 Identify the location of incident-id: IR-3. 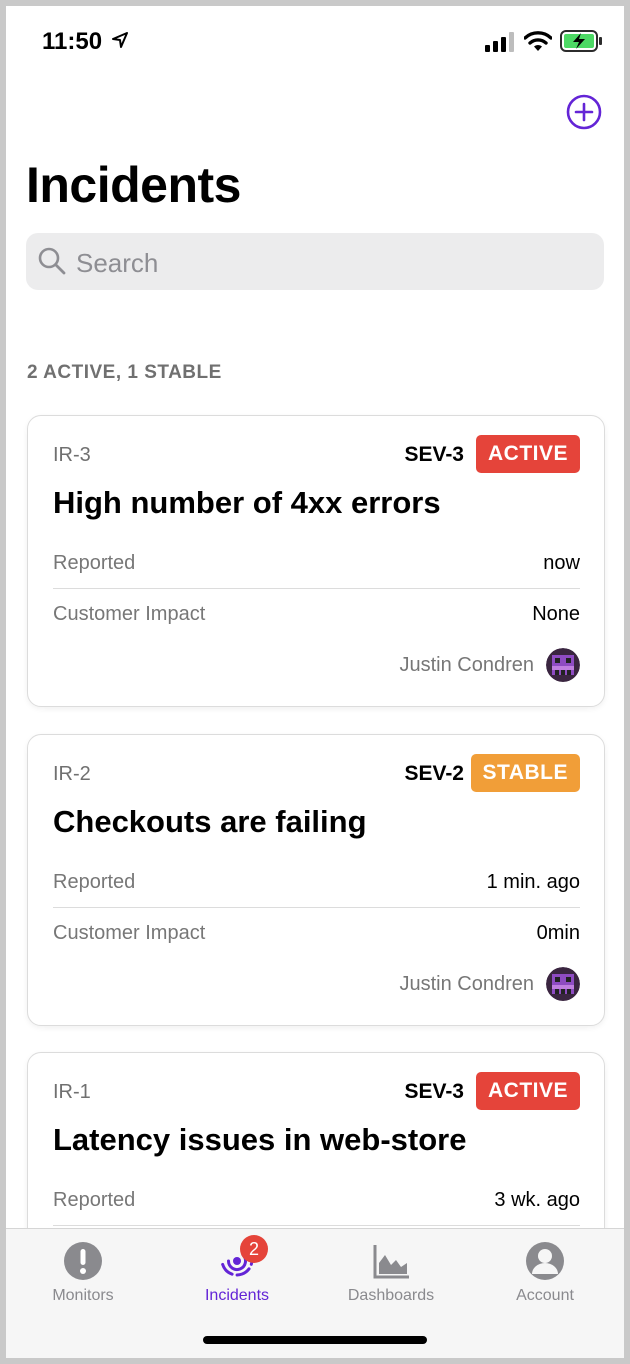
(72, 455).